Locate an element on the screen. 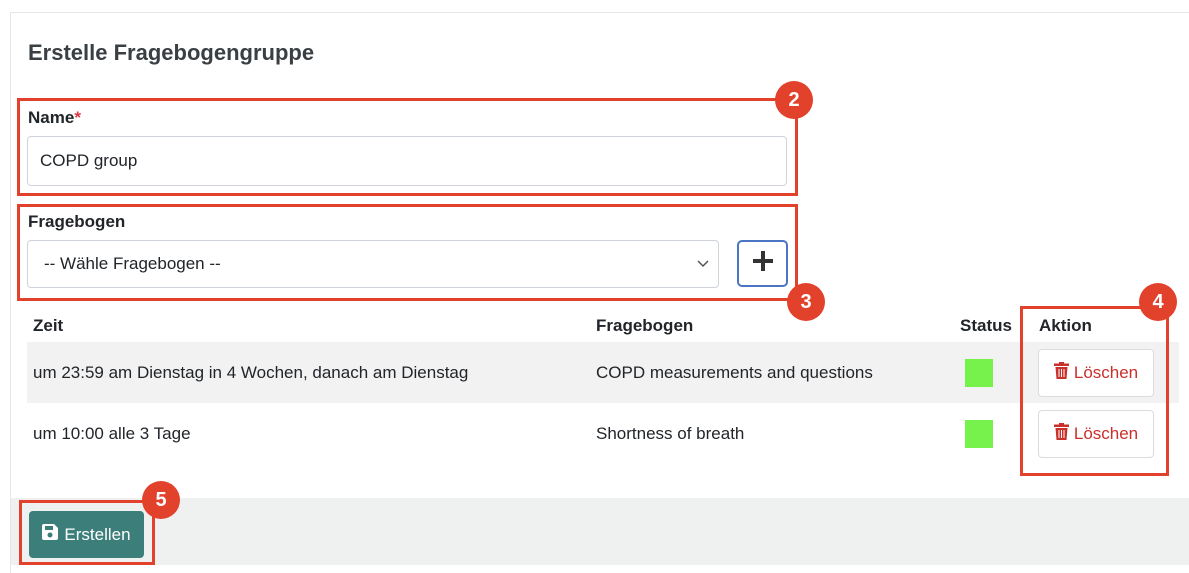 This screenshot has height=573, width=1189. questionnaire-select: -- Wähle Fragebogen -- is located at coordinates (373, 264).